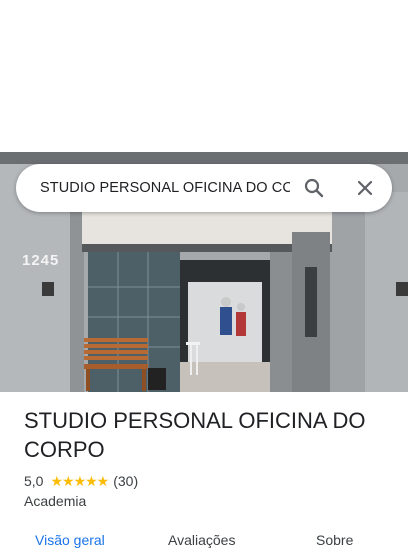 This screenshot has width=408, height=558. Describe the element at coordinates (55, 501) in the screenshot. I see `place-category: Academia` at that location.